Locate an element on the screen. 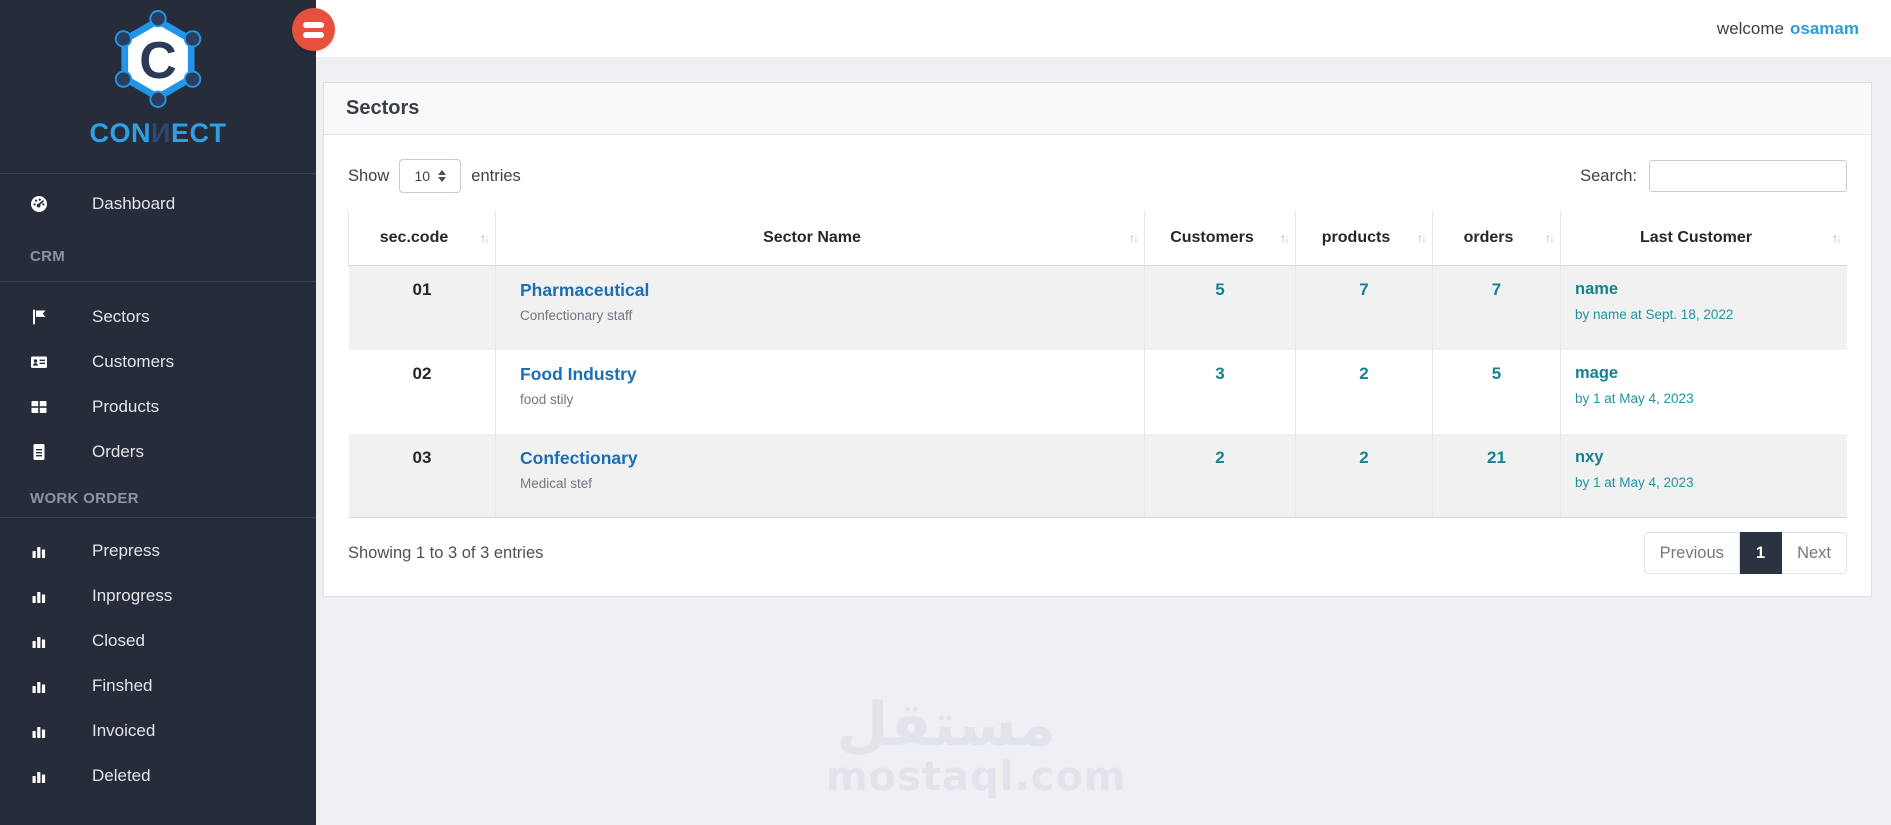  column-header-customers: Customers ↑↓ is located at coordinates (1220, 238).